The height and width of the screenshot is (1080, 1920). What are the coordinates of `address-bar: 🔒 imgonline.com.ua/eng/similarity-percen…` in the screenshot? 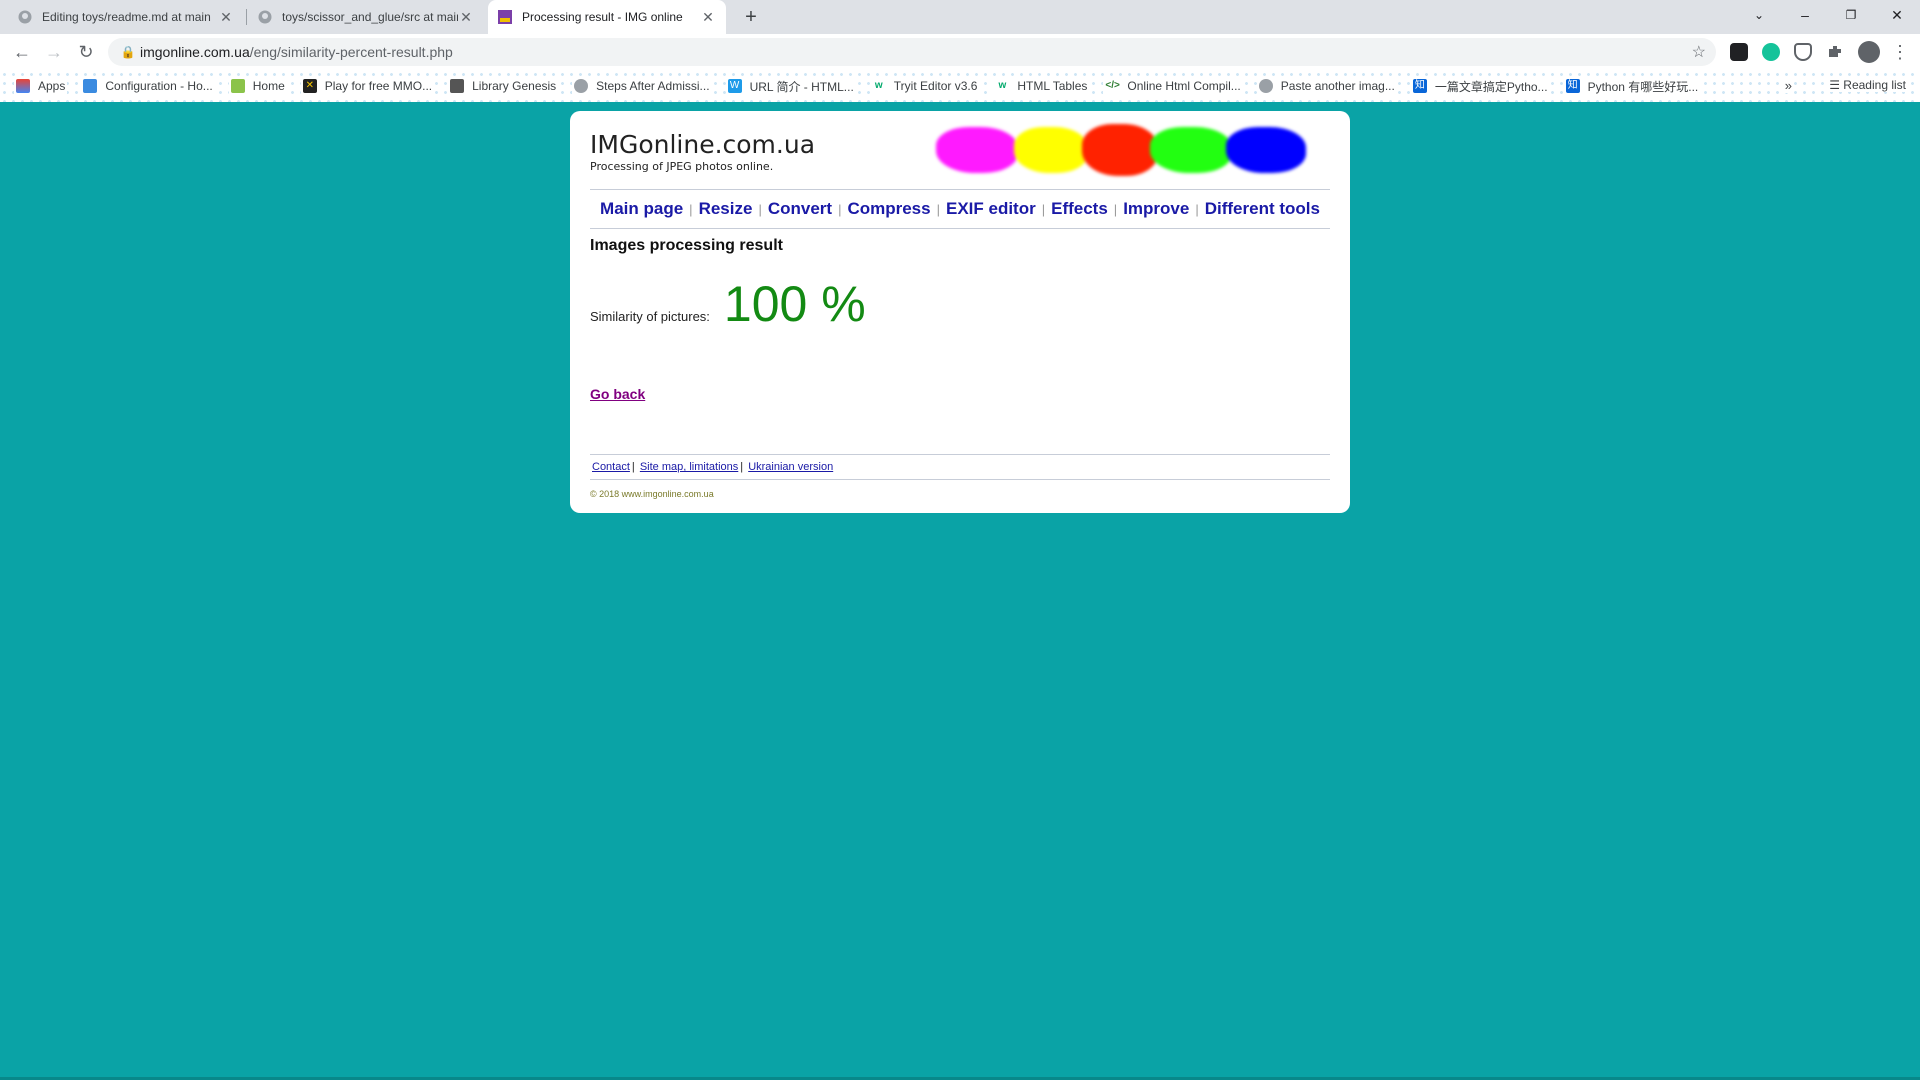 It's located at (912, 52).